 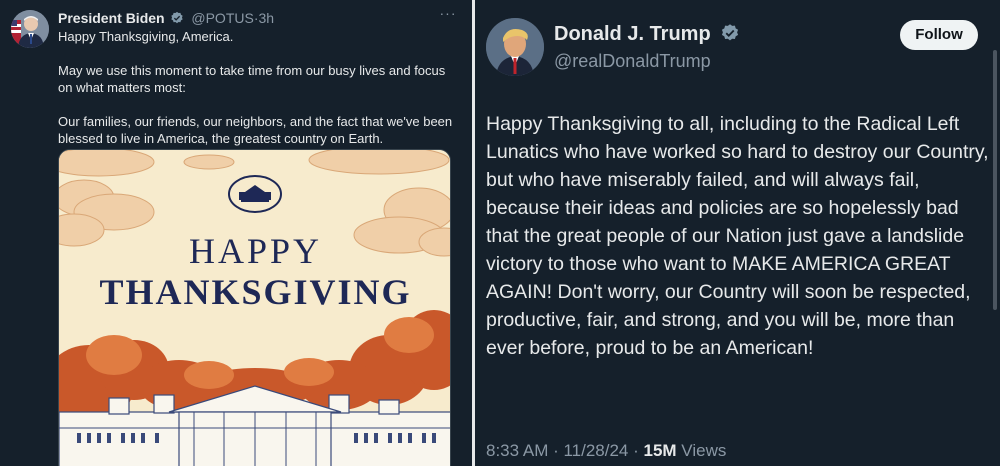 What do you see at coordinates (701, 450) in the screenshot?
I see `views-label: Views` at bounding box center [701, 450].